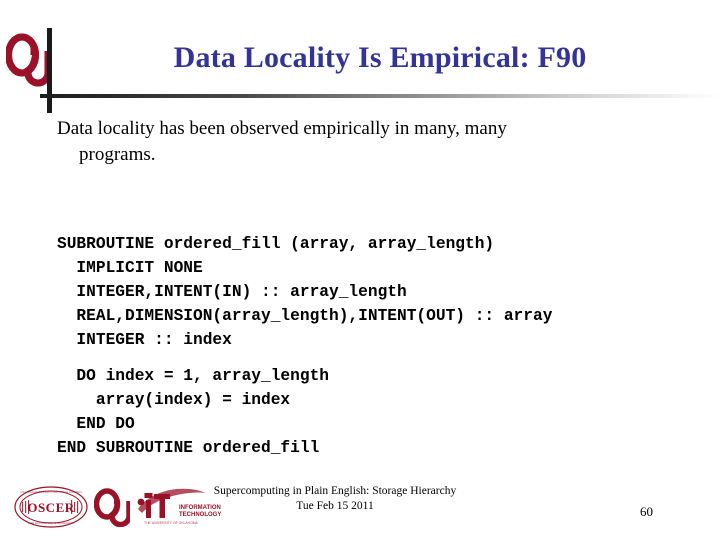 The width and height of the screenshot is (720, 540). Describe the element at coordinates (188, 448) in the screenshot. I see `code-line: END SUBROUTINE ordered_fill` at that location.